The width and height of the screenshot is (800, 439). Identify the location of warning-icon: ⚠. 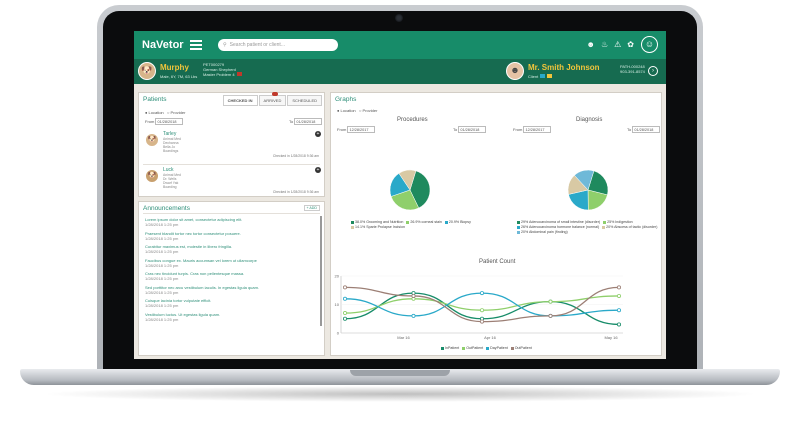
(617, 44).